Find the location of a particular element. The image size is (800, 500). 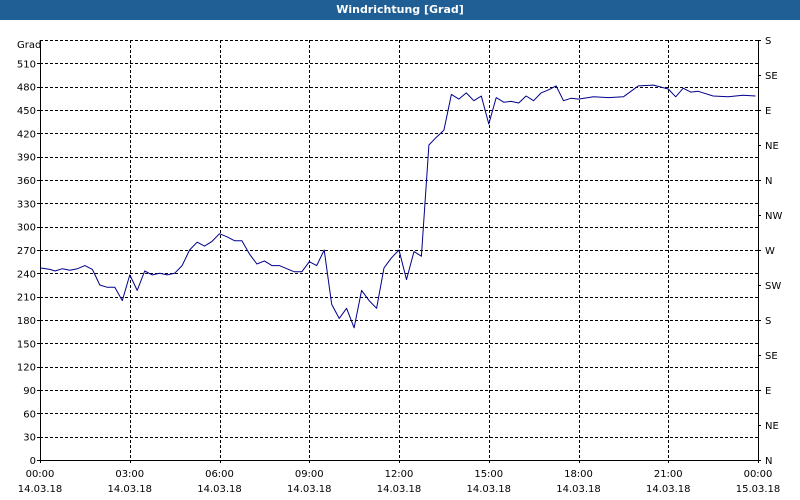

x-tick-time: 15:00 is located at coordinates (488, 474).